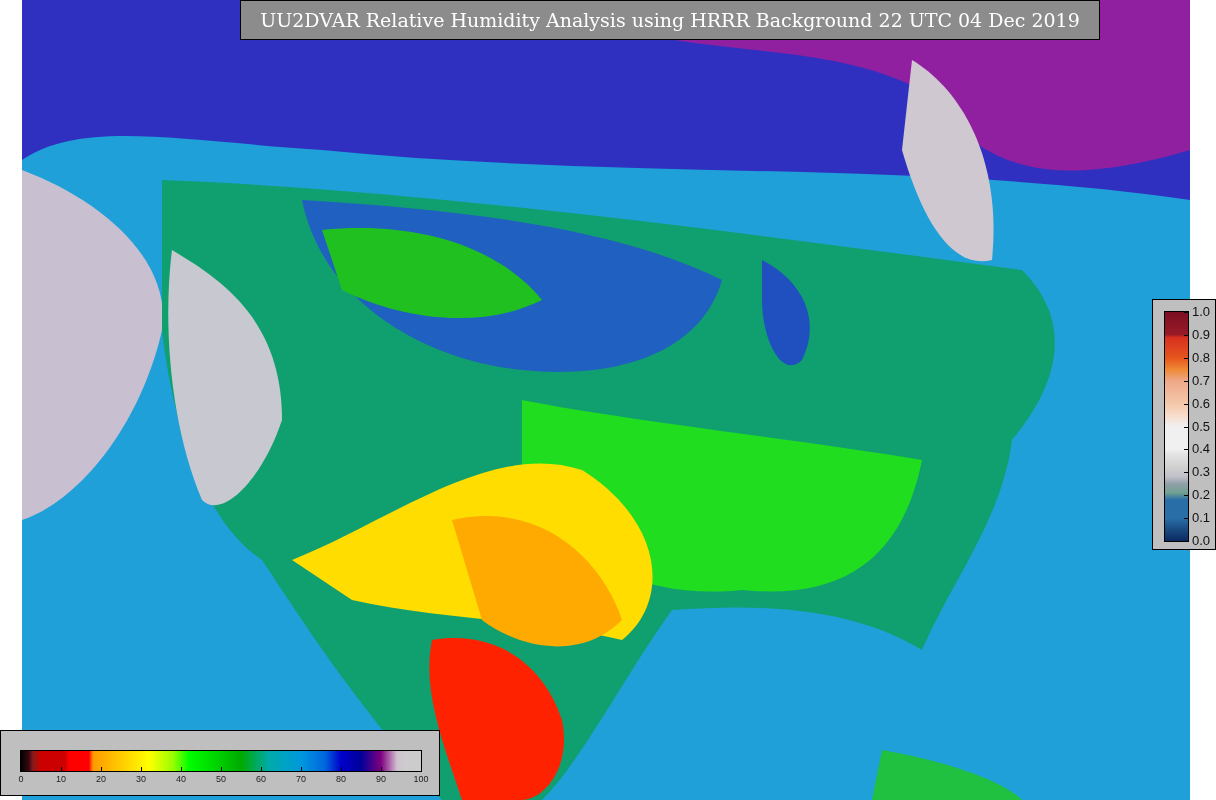 The height and width of the screenshot is (800, 1216). Describe the element at coordinates (101, 779) in the screenshot. I see `tick-label: 20` at that location.